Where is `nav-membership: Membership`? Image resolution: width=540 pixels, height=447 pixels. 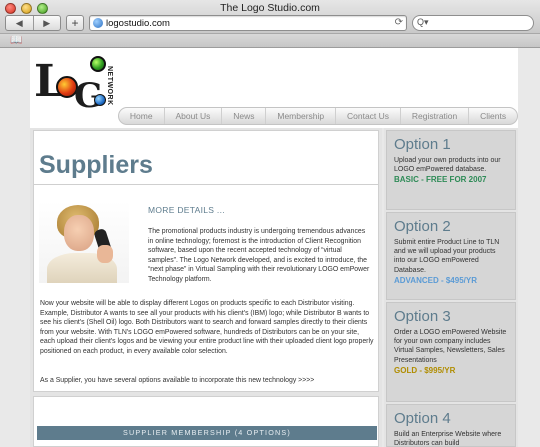
nav-membership: Membership is located at coordinates (300, 116).